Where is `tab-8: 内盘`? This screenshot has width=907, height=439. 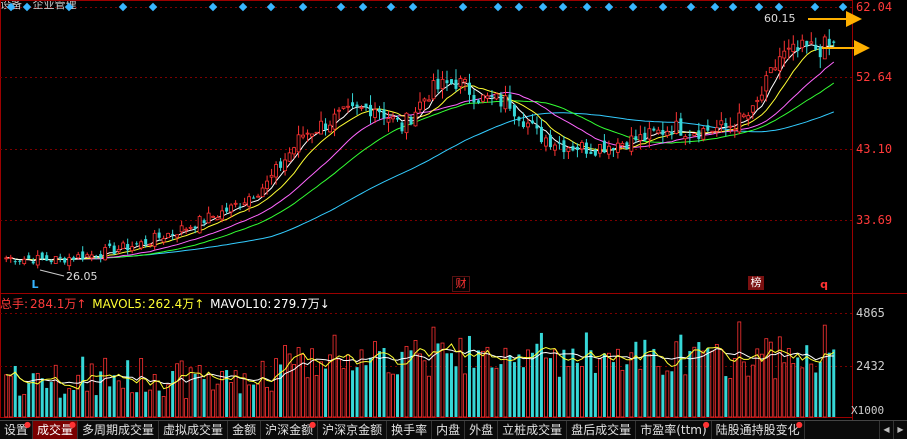
tab-8: 内盘 is located at coordinates (449, 430).